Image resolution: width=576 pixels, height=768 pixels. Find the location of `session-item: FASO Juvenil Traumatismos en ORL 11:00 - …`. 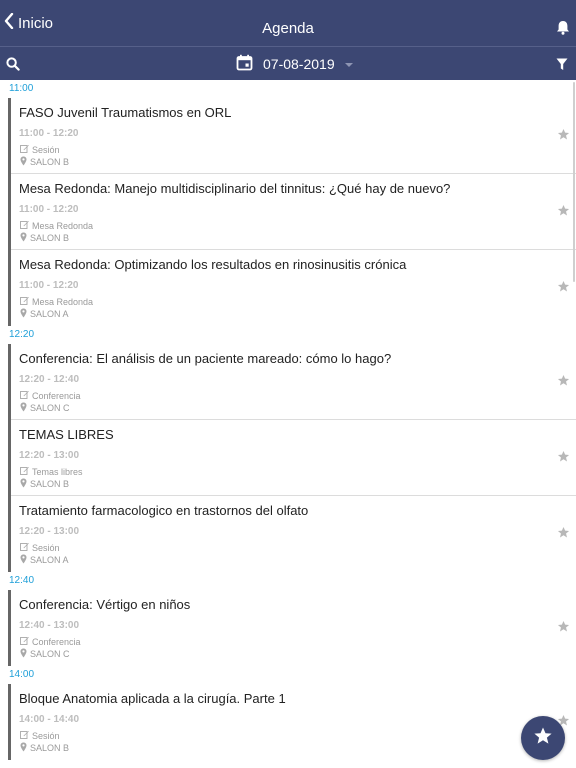

session-item: FASO Juvenil Traumatismos en ORL 11:00 - … is located at coordinates (292, 136).